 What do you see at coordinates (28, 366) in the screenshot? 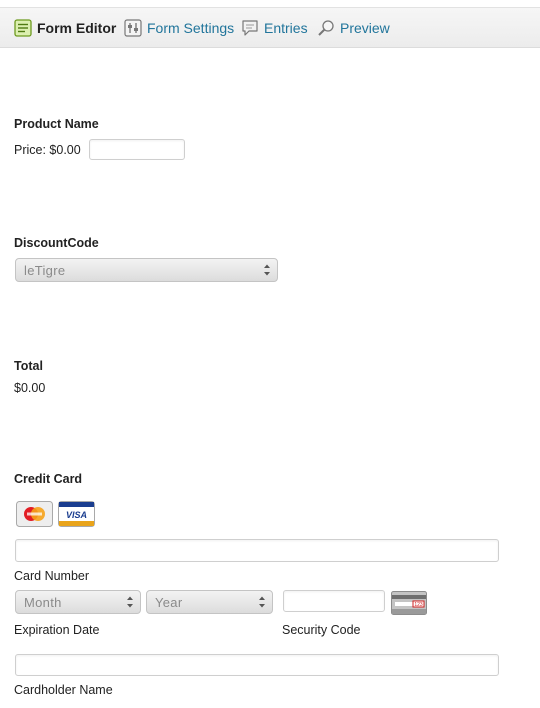
I see `total-label: Total` at bounding box center [28, 366].